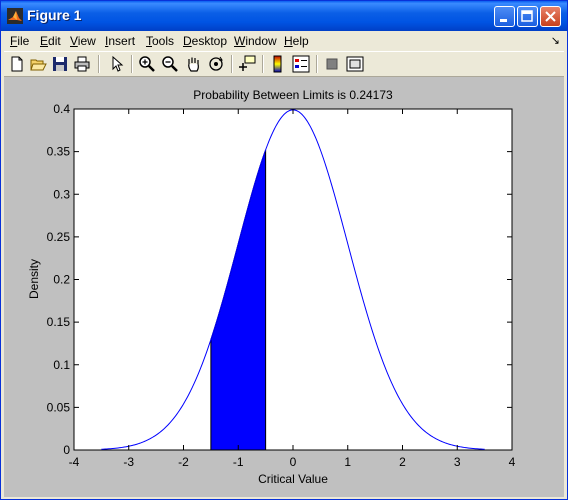 The height and width of the screenshot is (500, 568). I want to click on x-axis-label: Critical Value, so click(293, 479).